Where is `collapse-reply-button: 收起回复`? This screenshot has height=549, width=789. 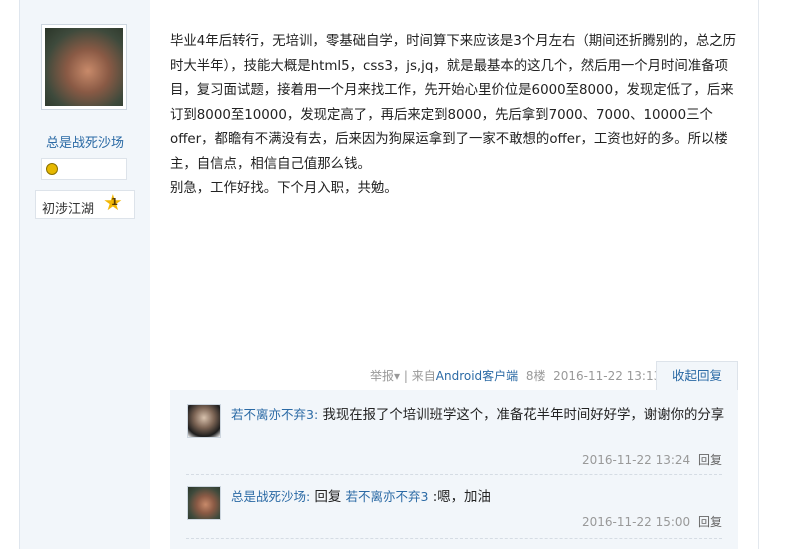
collapse-reply-button: 收起回复 is located at coordinates (697, 376).